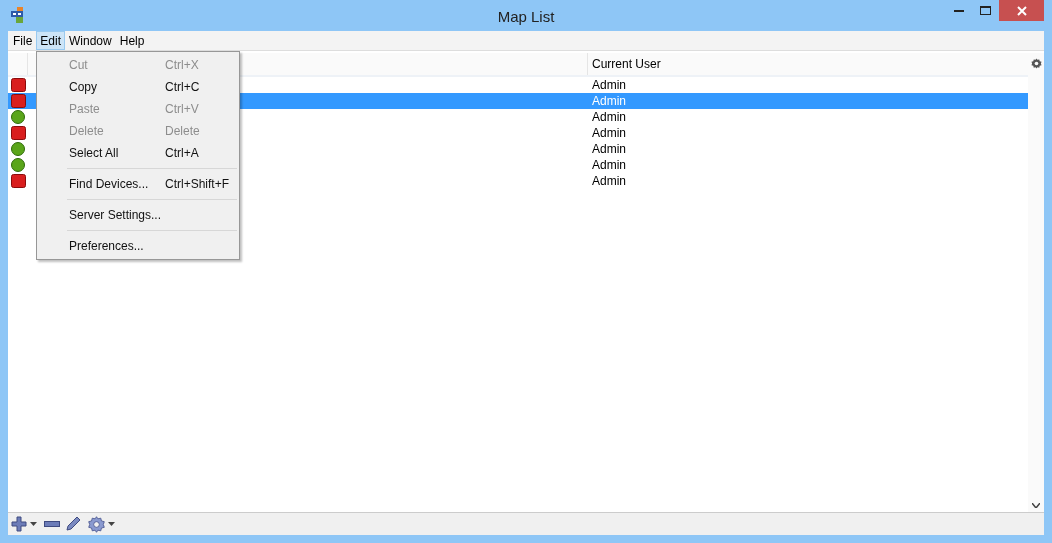 Image resolution: width=1052 pixels, height=543 pixels. Describe the element at coordinates (1036, 505) in the screenshot. I see `scroll-down-icon` at that location.